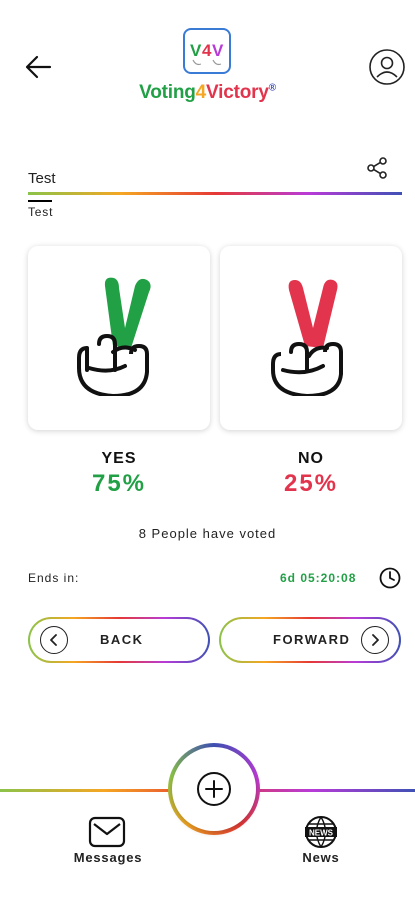 This screenshot has width=415, height=900. Describe the element at coordinates (318, 578) in the screenshot. I see `countdown-timer: 6d 05:20:08` at that location.